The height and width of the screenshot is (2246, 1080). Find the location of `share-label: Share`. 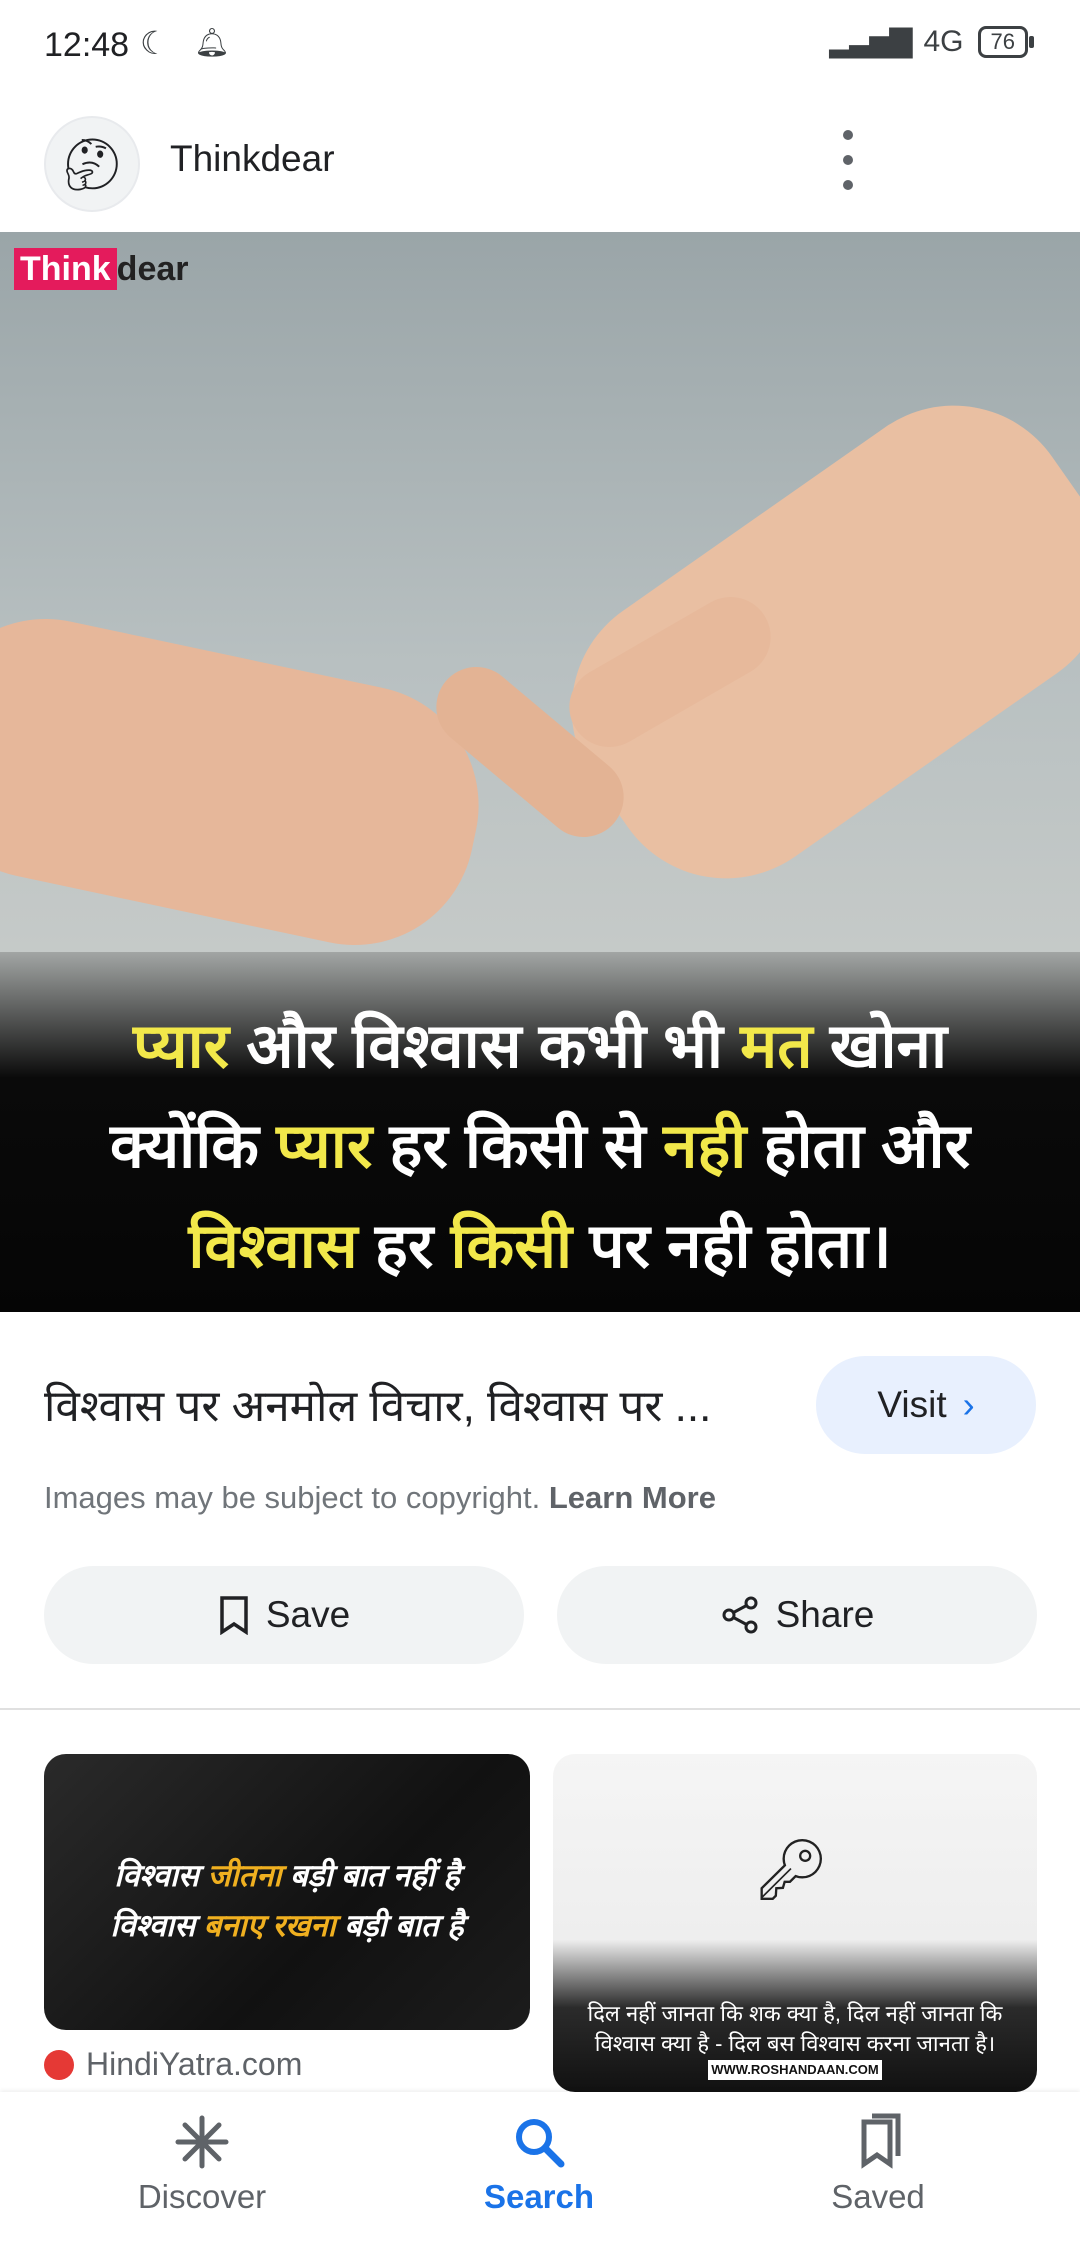

share-label: Share is located at coordinates (825, 1614).